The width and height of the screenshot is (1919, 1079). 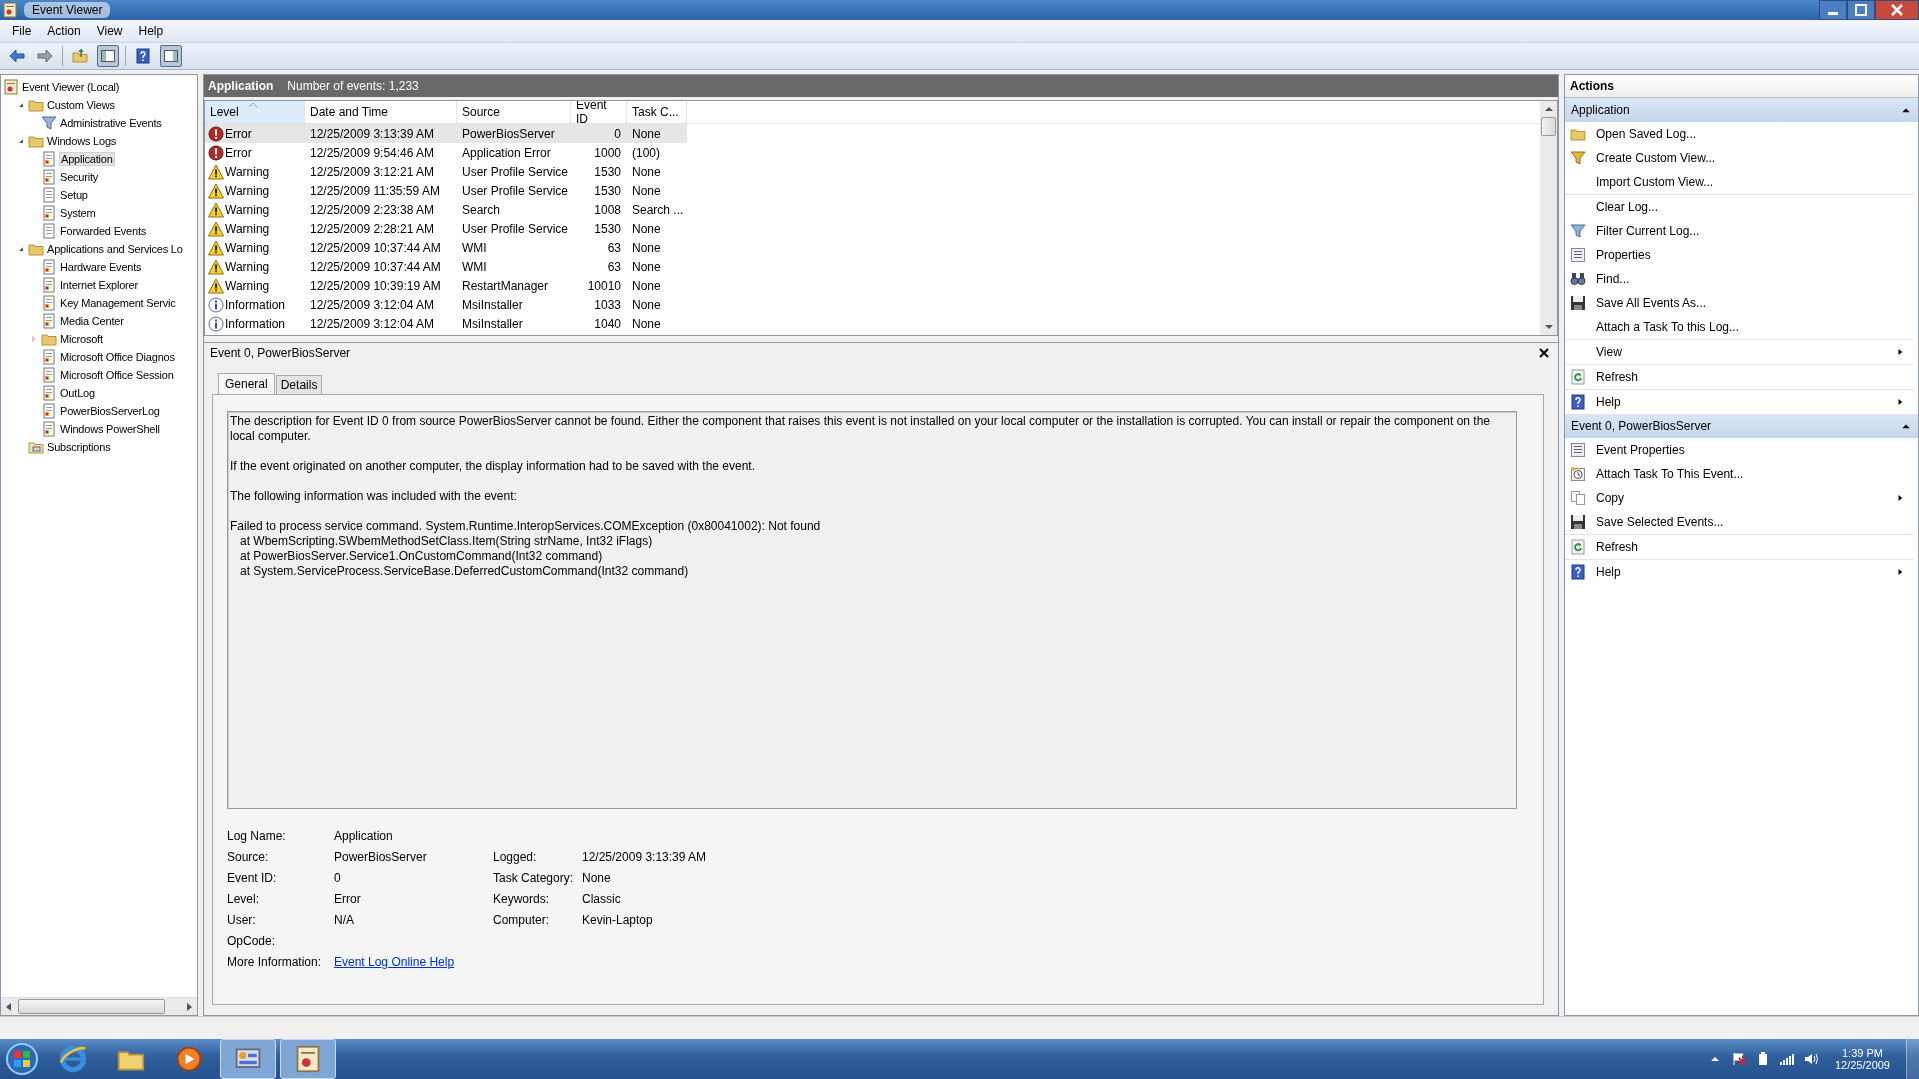 I want to click on table-cell: 1530, so click(x=607, y=228).